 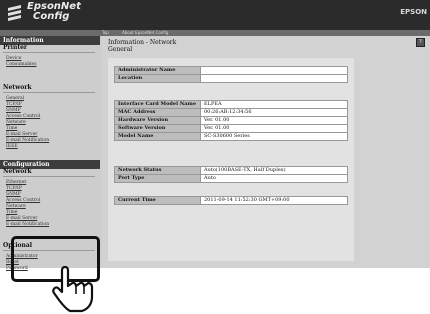 I want to click on hand-pointer-icon, so click(x=73, y=289).